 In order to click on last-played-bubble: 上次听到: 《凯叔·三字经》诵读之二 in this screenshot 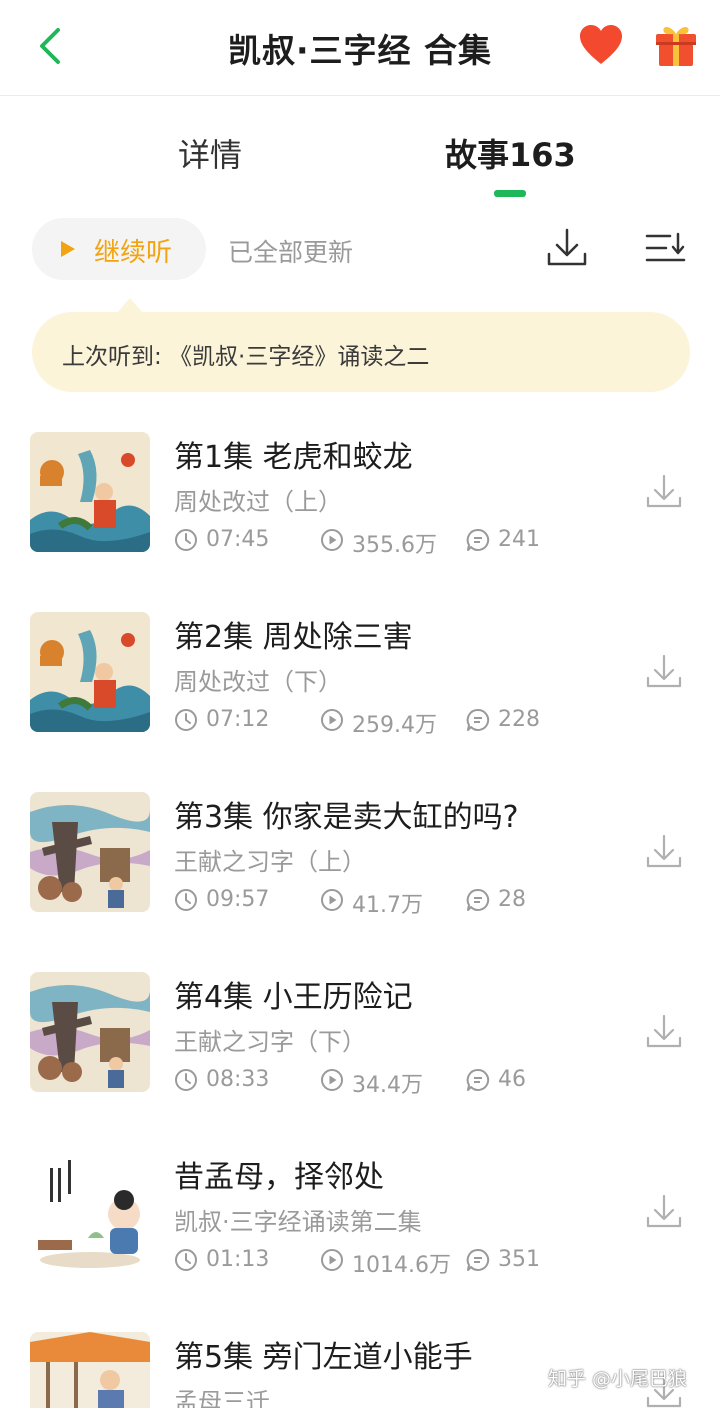, I will do `click(361, 352)`.